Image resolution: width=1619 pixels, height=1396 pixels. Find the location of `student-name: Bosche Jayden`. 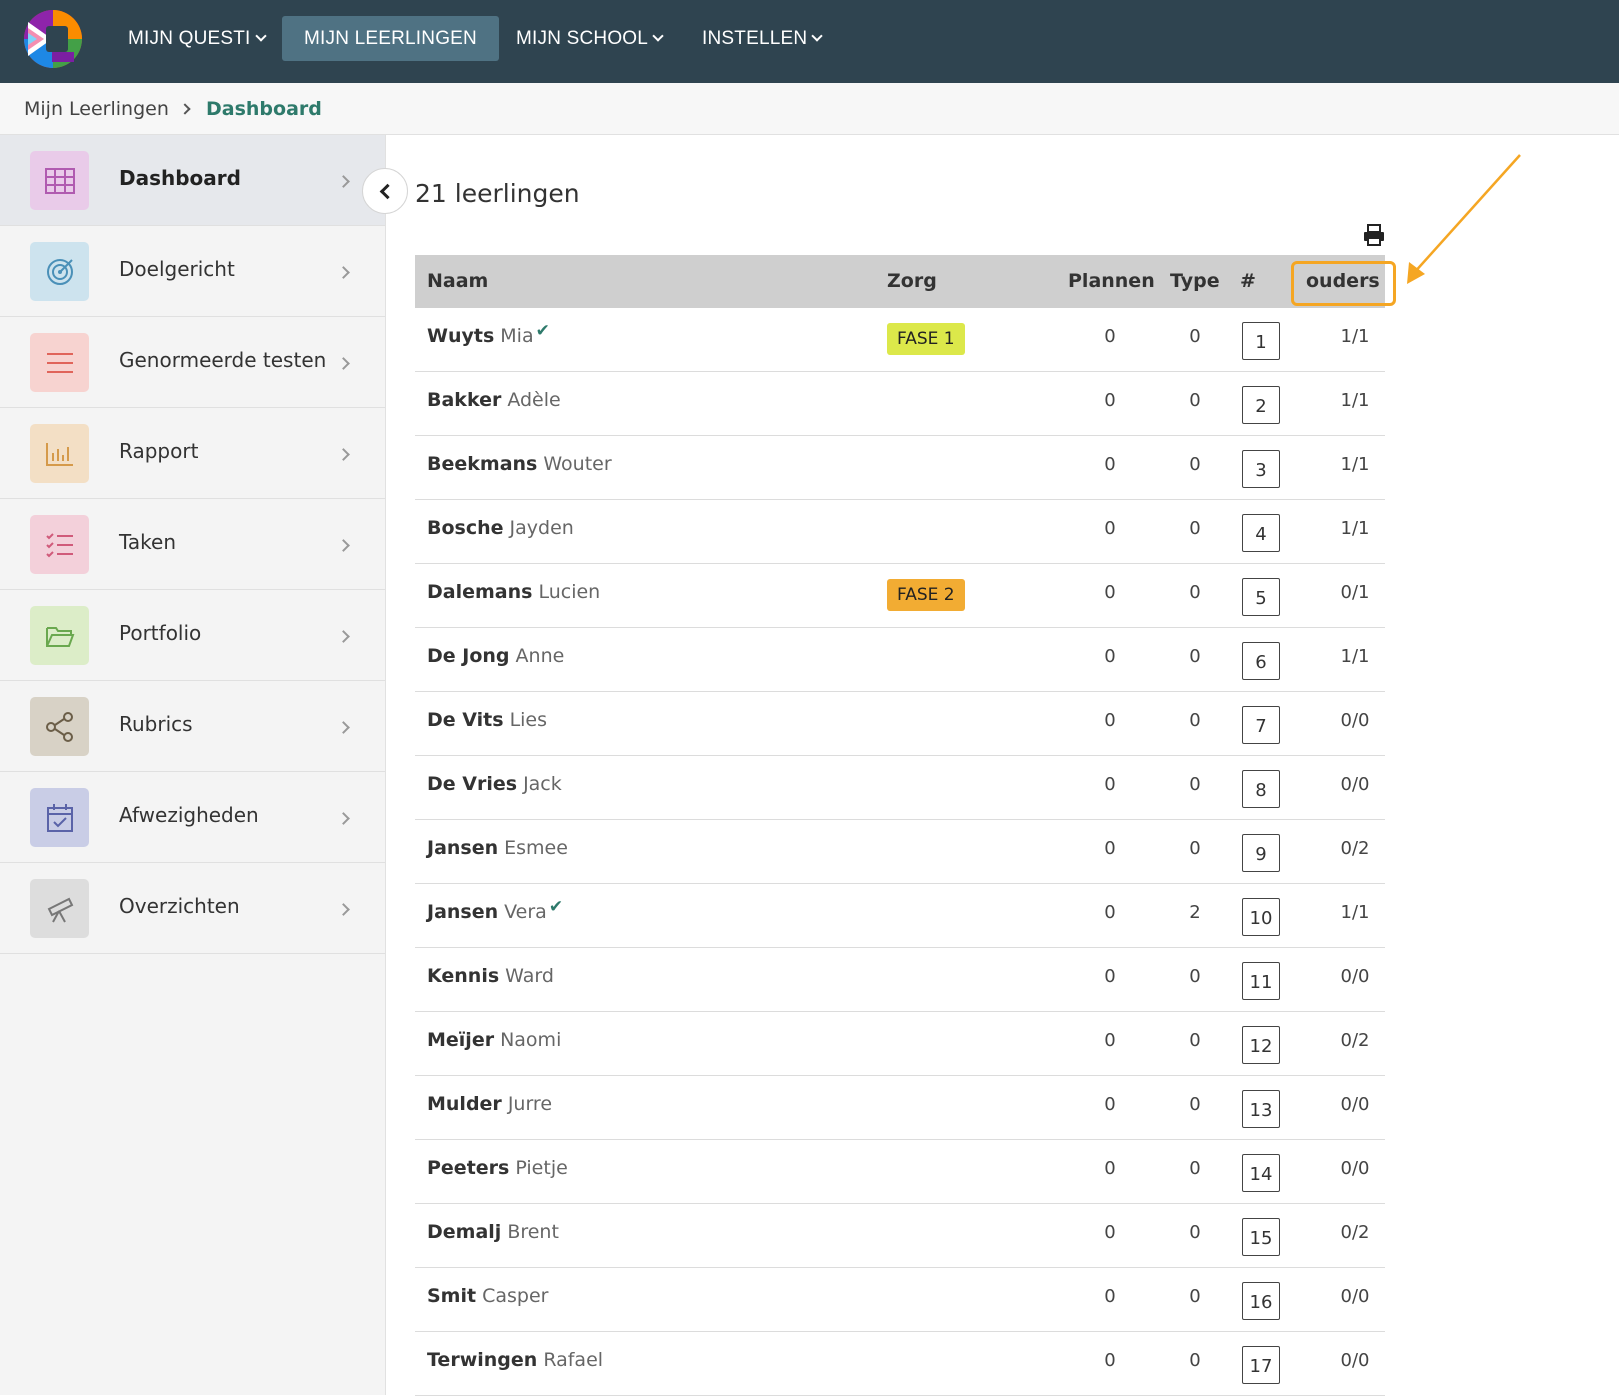

student-name: Bosche Jayden is located at coordinates (500, 528).